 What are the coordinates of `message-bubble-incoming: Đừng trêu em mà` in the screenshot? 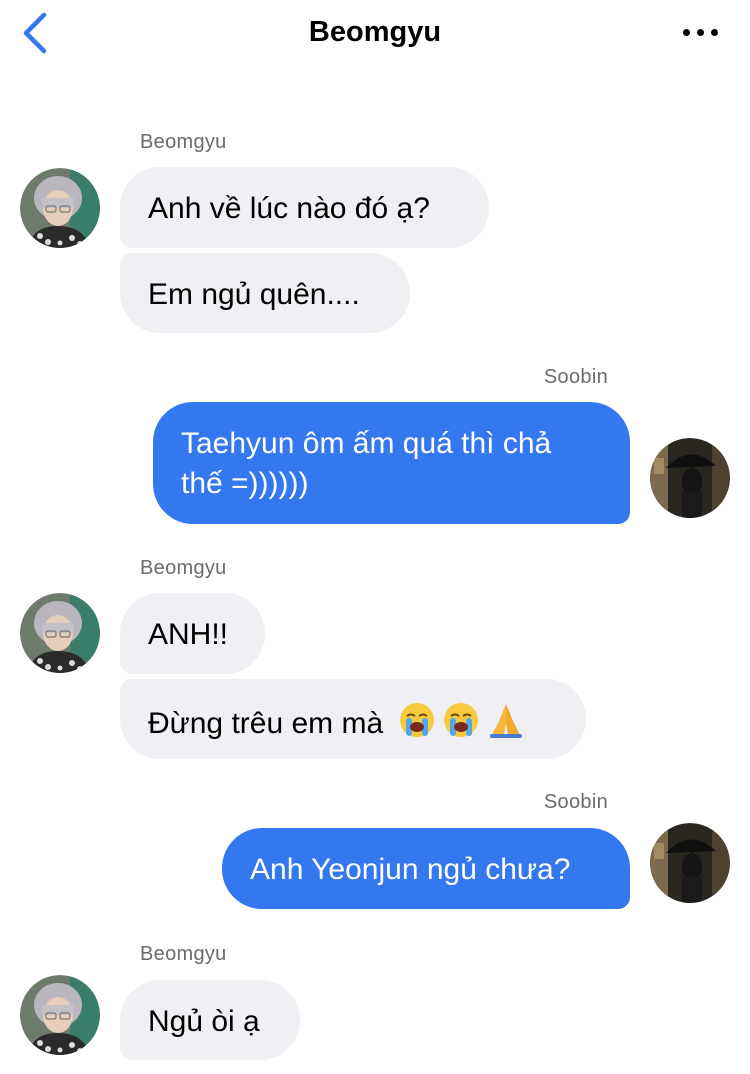 It's located at (353, 719).